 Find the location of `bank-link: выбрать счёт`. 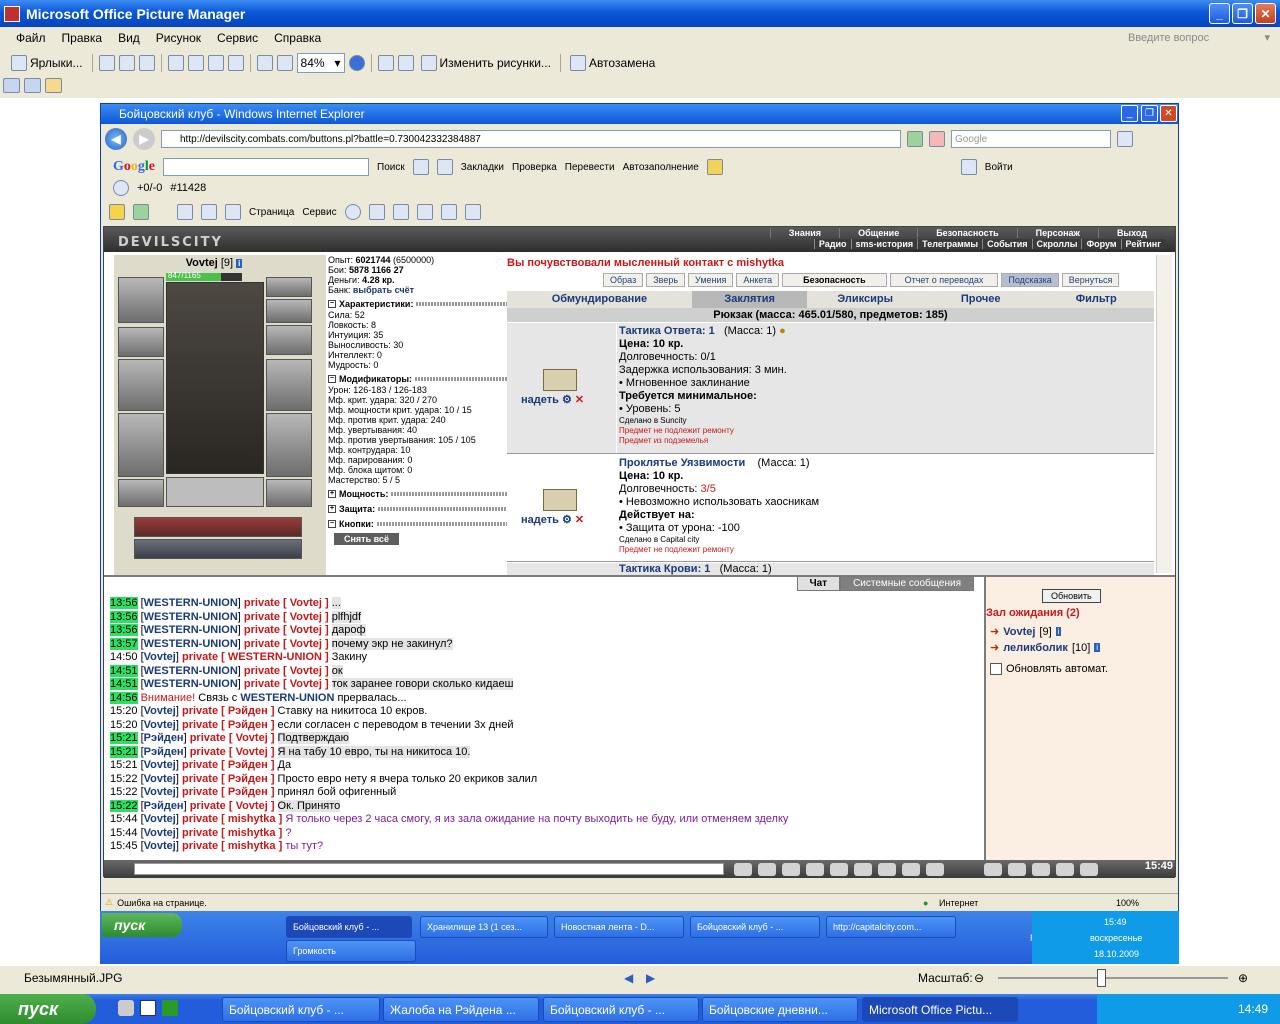

bank-link: выбрать счёт is located at coordinates (383, 290).